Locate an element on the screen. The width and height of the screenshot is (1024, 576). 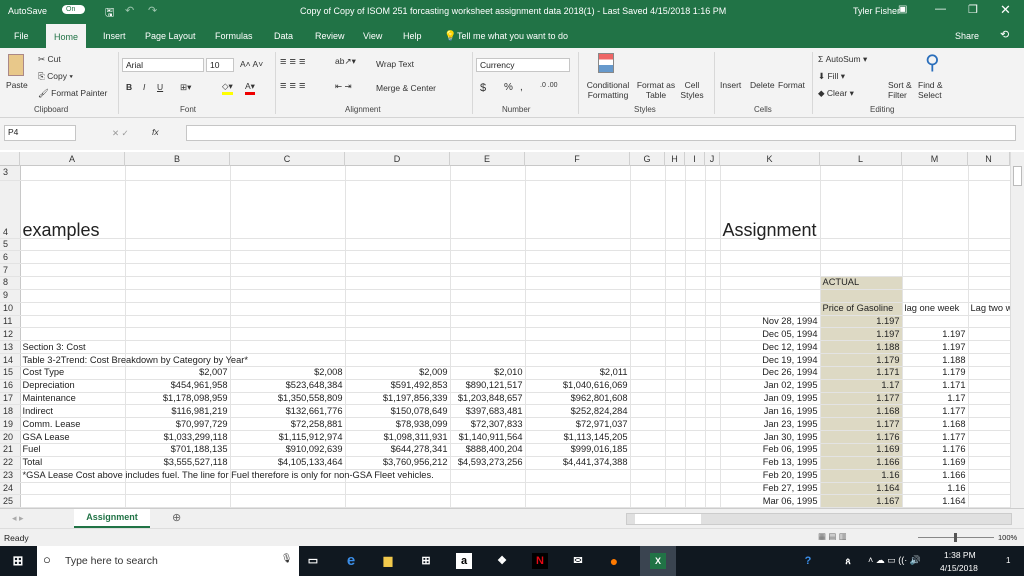
format-as-table-button: Format as Table is located at coordinates (656, 90).